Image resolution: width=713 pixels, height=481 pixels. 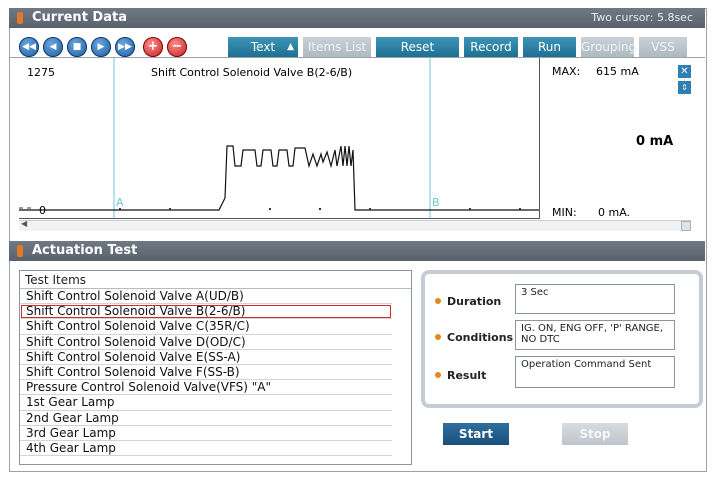 What do you see at coordinates (41, 72) in the screenshot?
I see `graph-top-value: 1275` at bounding box center [41, 72].